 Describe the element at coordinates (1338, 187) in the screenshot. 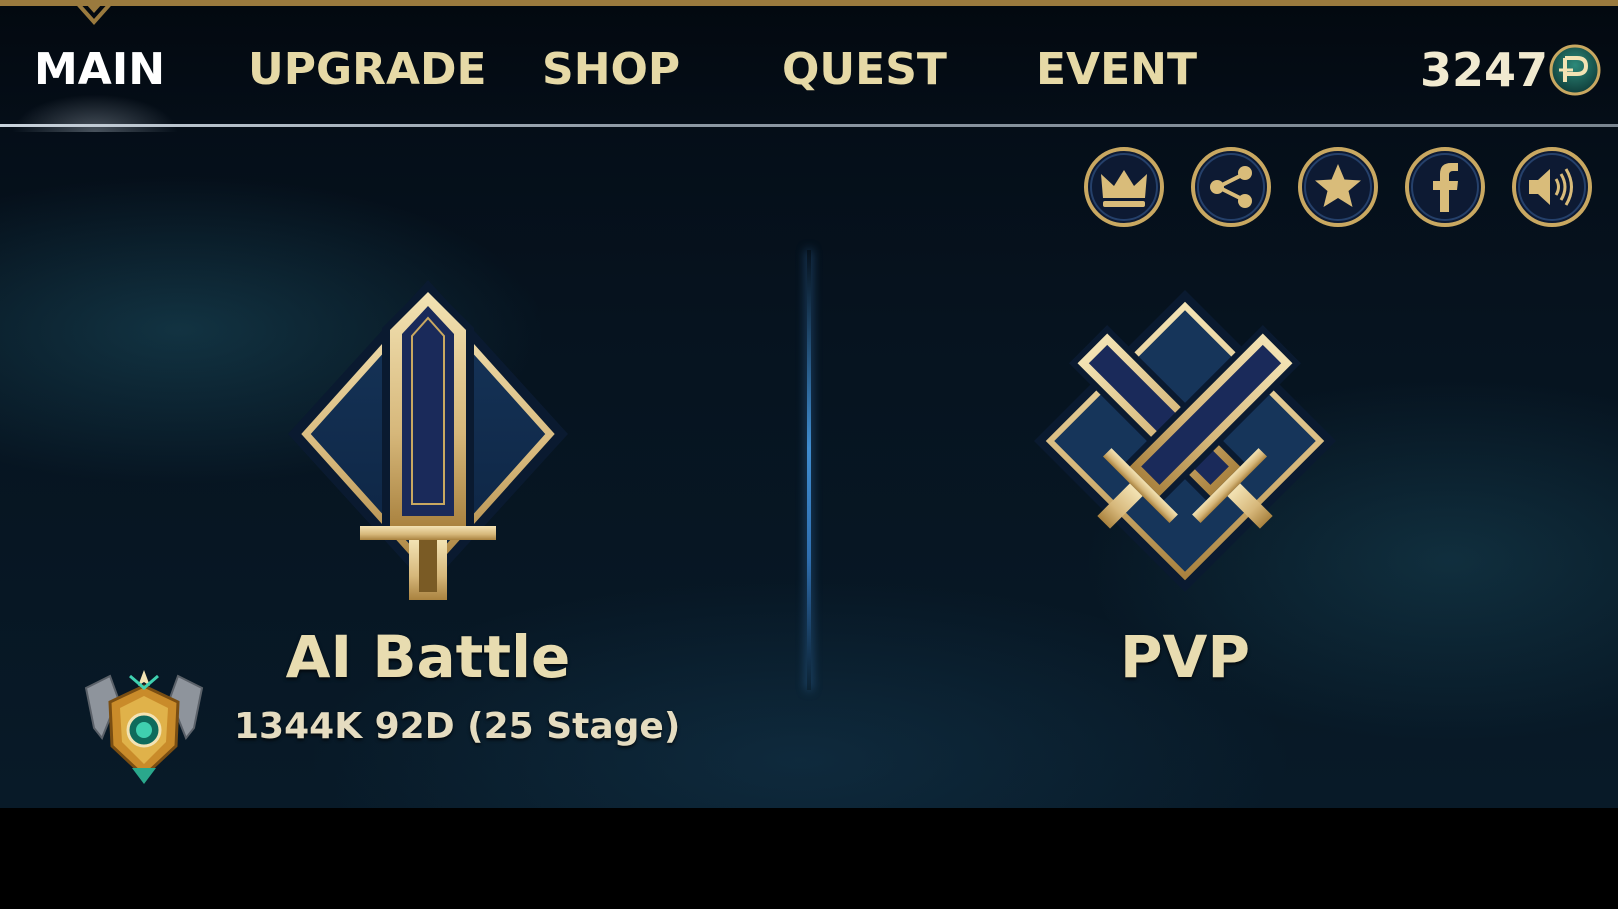

I see `star-icon` at that location.